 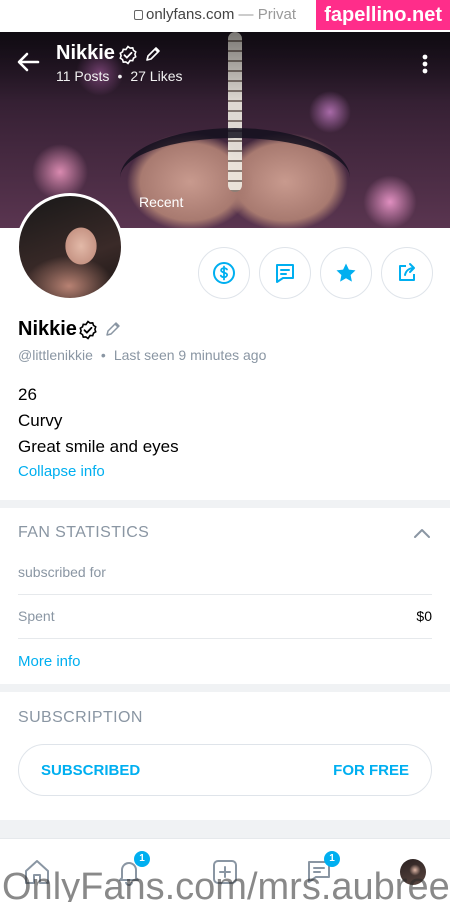 What do you see at coordinates (70, 247) in the screenshot?
I see `profile-avatar` at bounding box center [70, 247].